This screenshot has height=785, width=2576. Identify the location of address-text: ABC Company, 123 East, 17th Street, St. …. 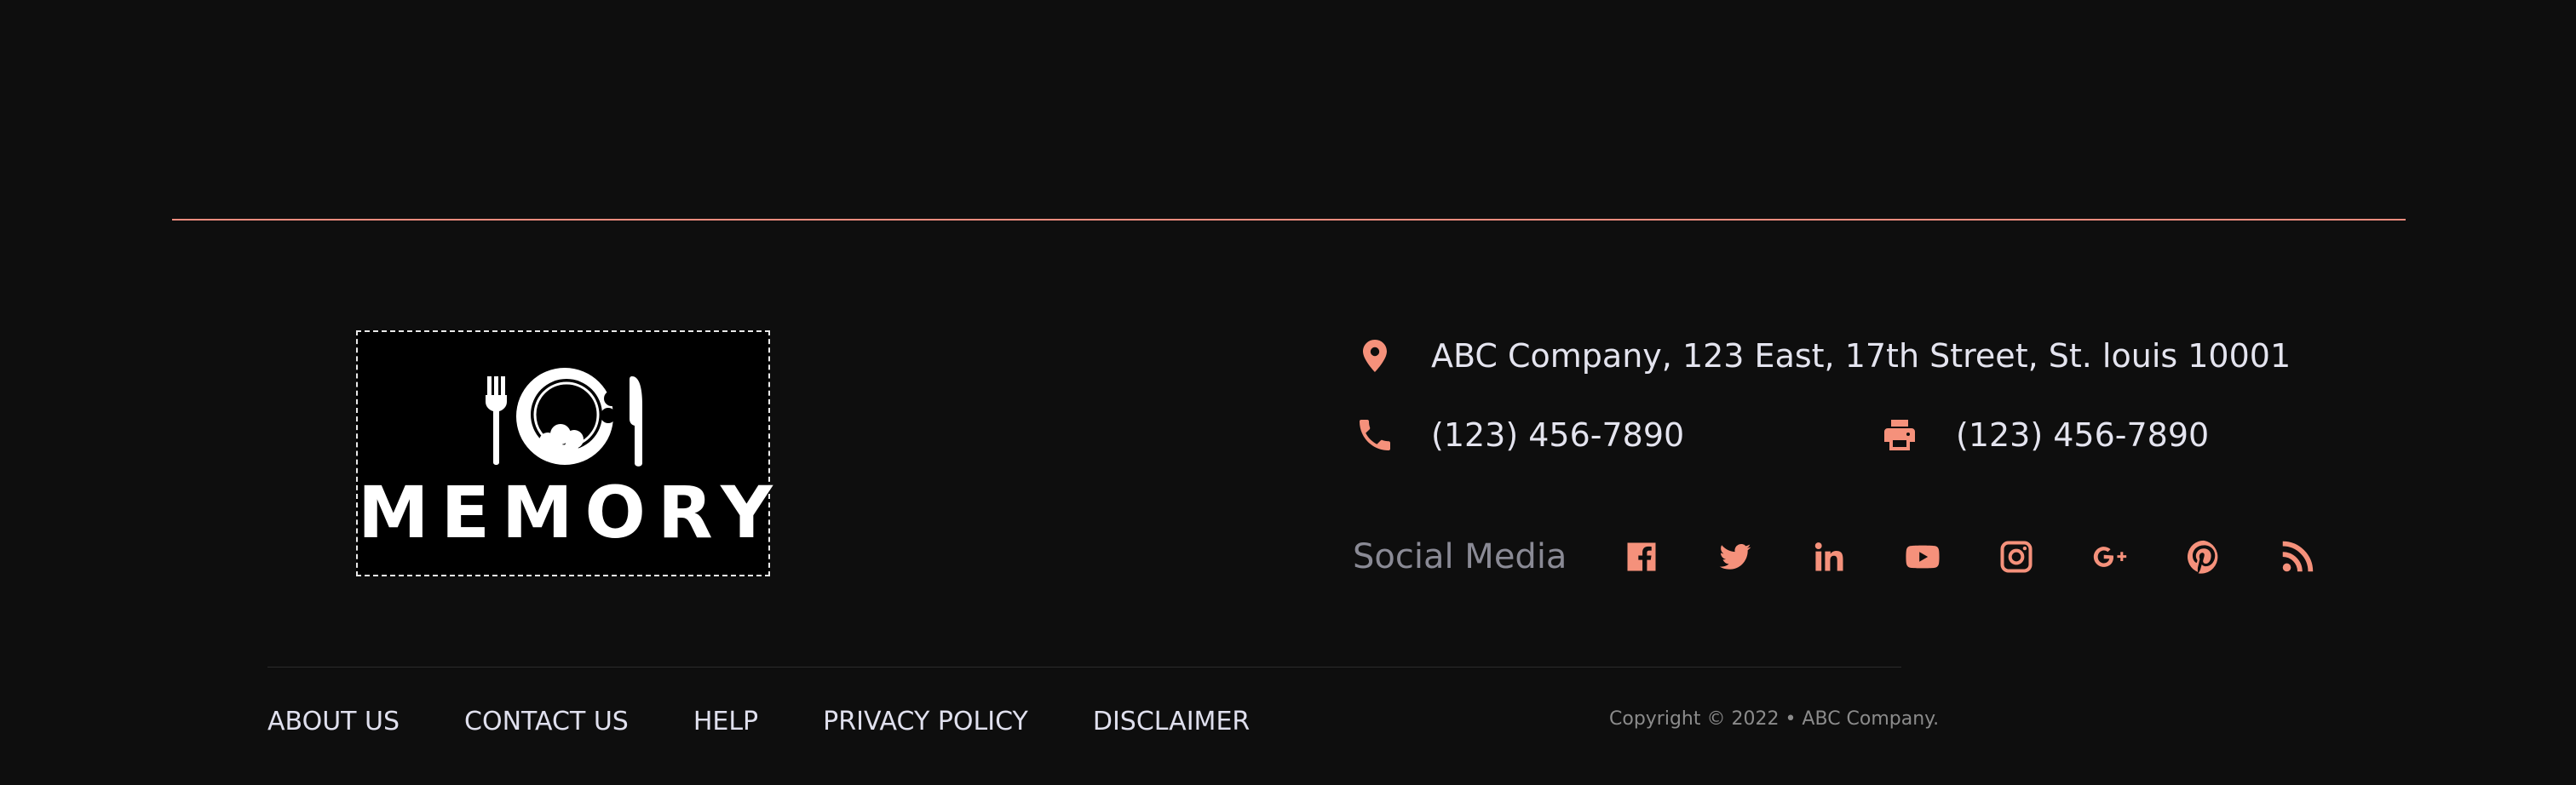
(1861, 356).